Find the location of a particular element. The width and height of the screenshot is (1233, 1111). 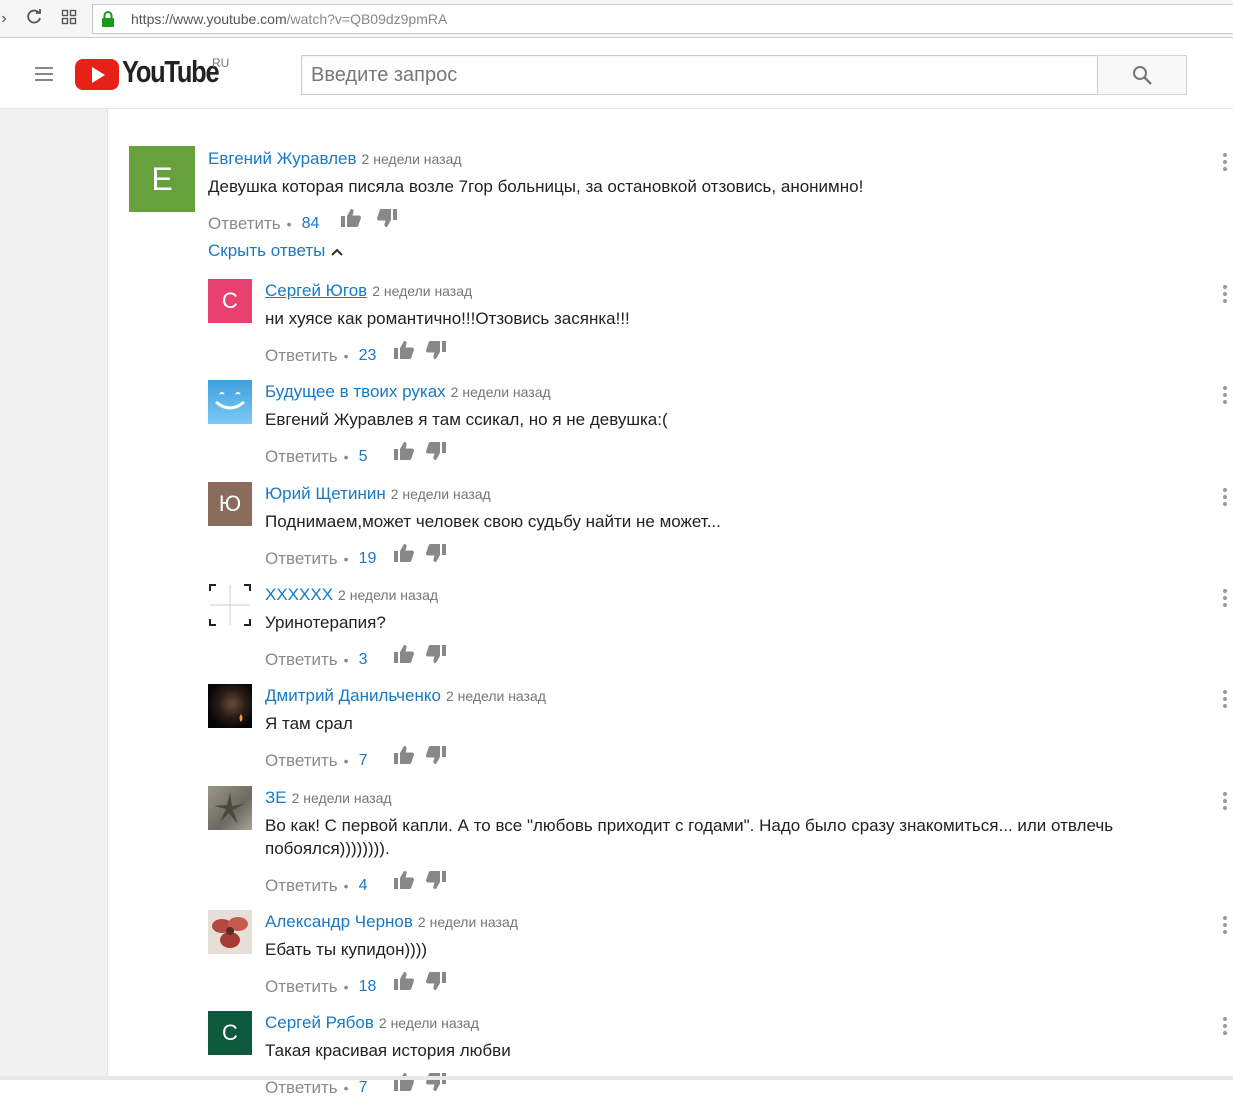

comment-author: XXXXXX is located at coordinates (299, 594).